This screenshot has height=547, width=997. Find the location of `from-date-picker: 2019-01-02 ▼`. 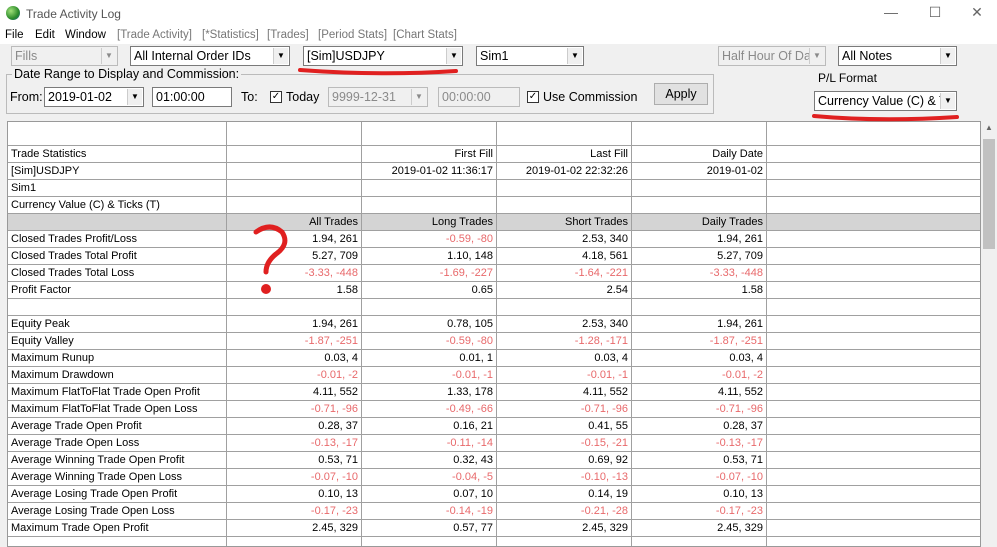

from-date-picker: 2019-01-02 ▼ is located at coordinates (94, 97).